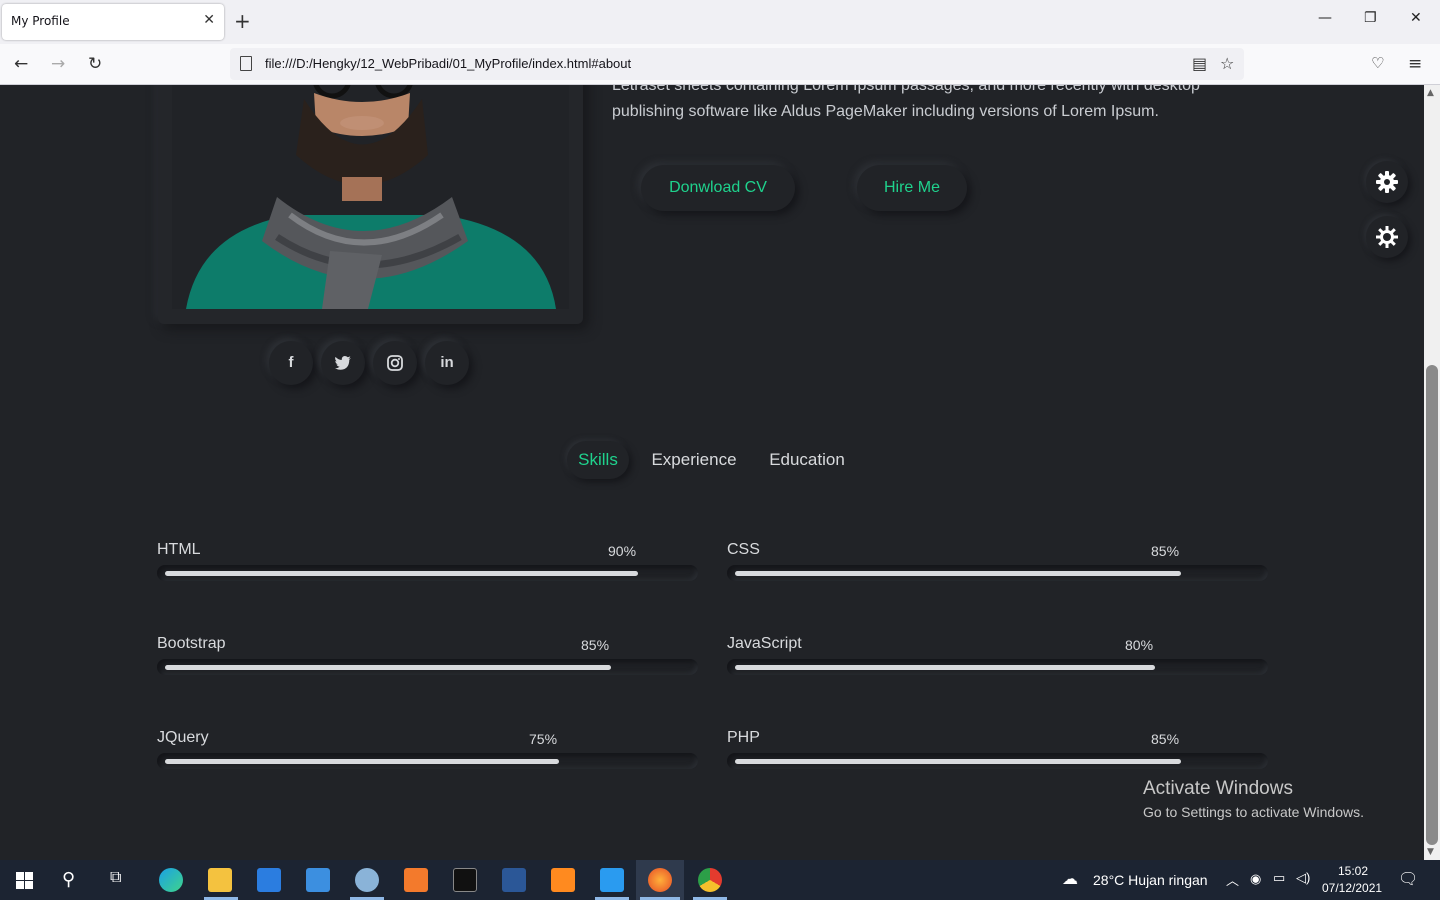 The image size is (1440, 900). I want to click on skill-name: CSS, so click(743, 549).